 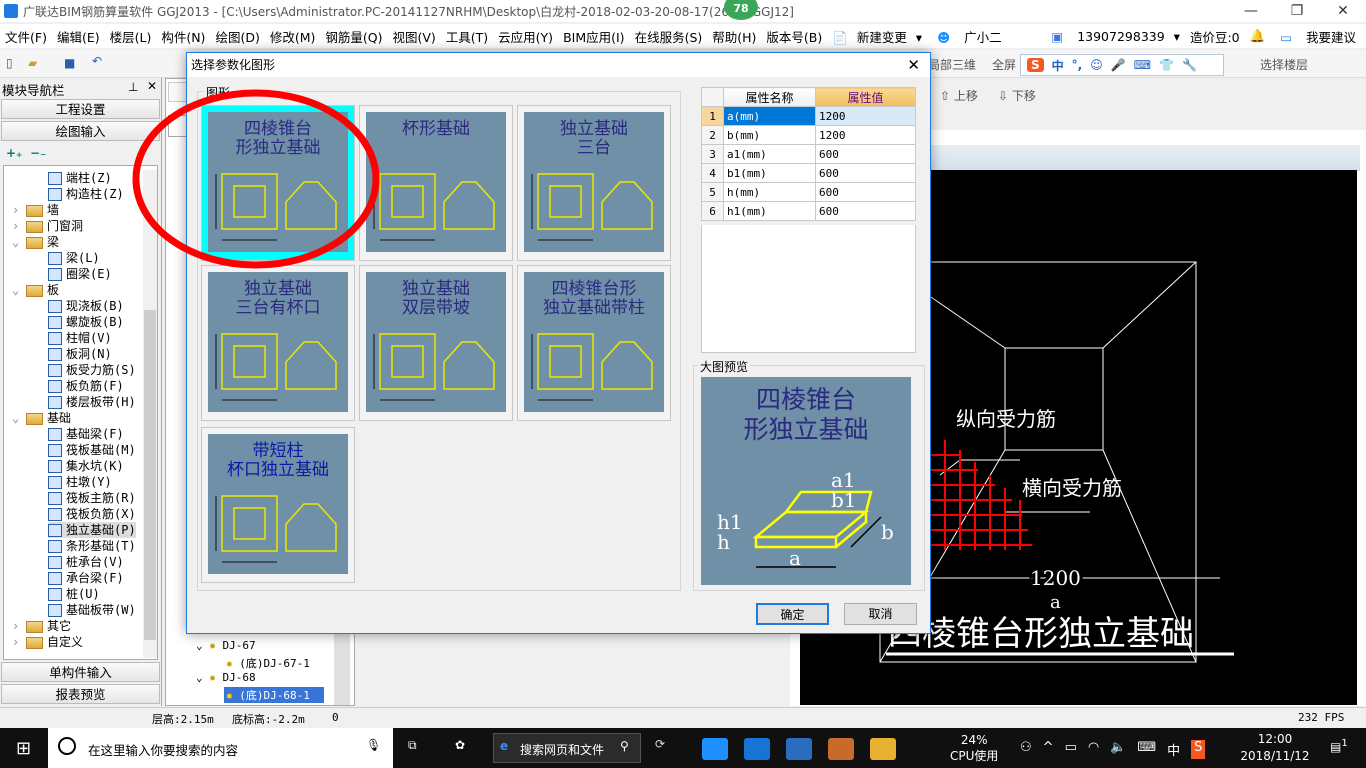 I want to click on menu-tools: 工具(T), so click(x=467, y=36).